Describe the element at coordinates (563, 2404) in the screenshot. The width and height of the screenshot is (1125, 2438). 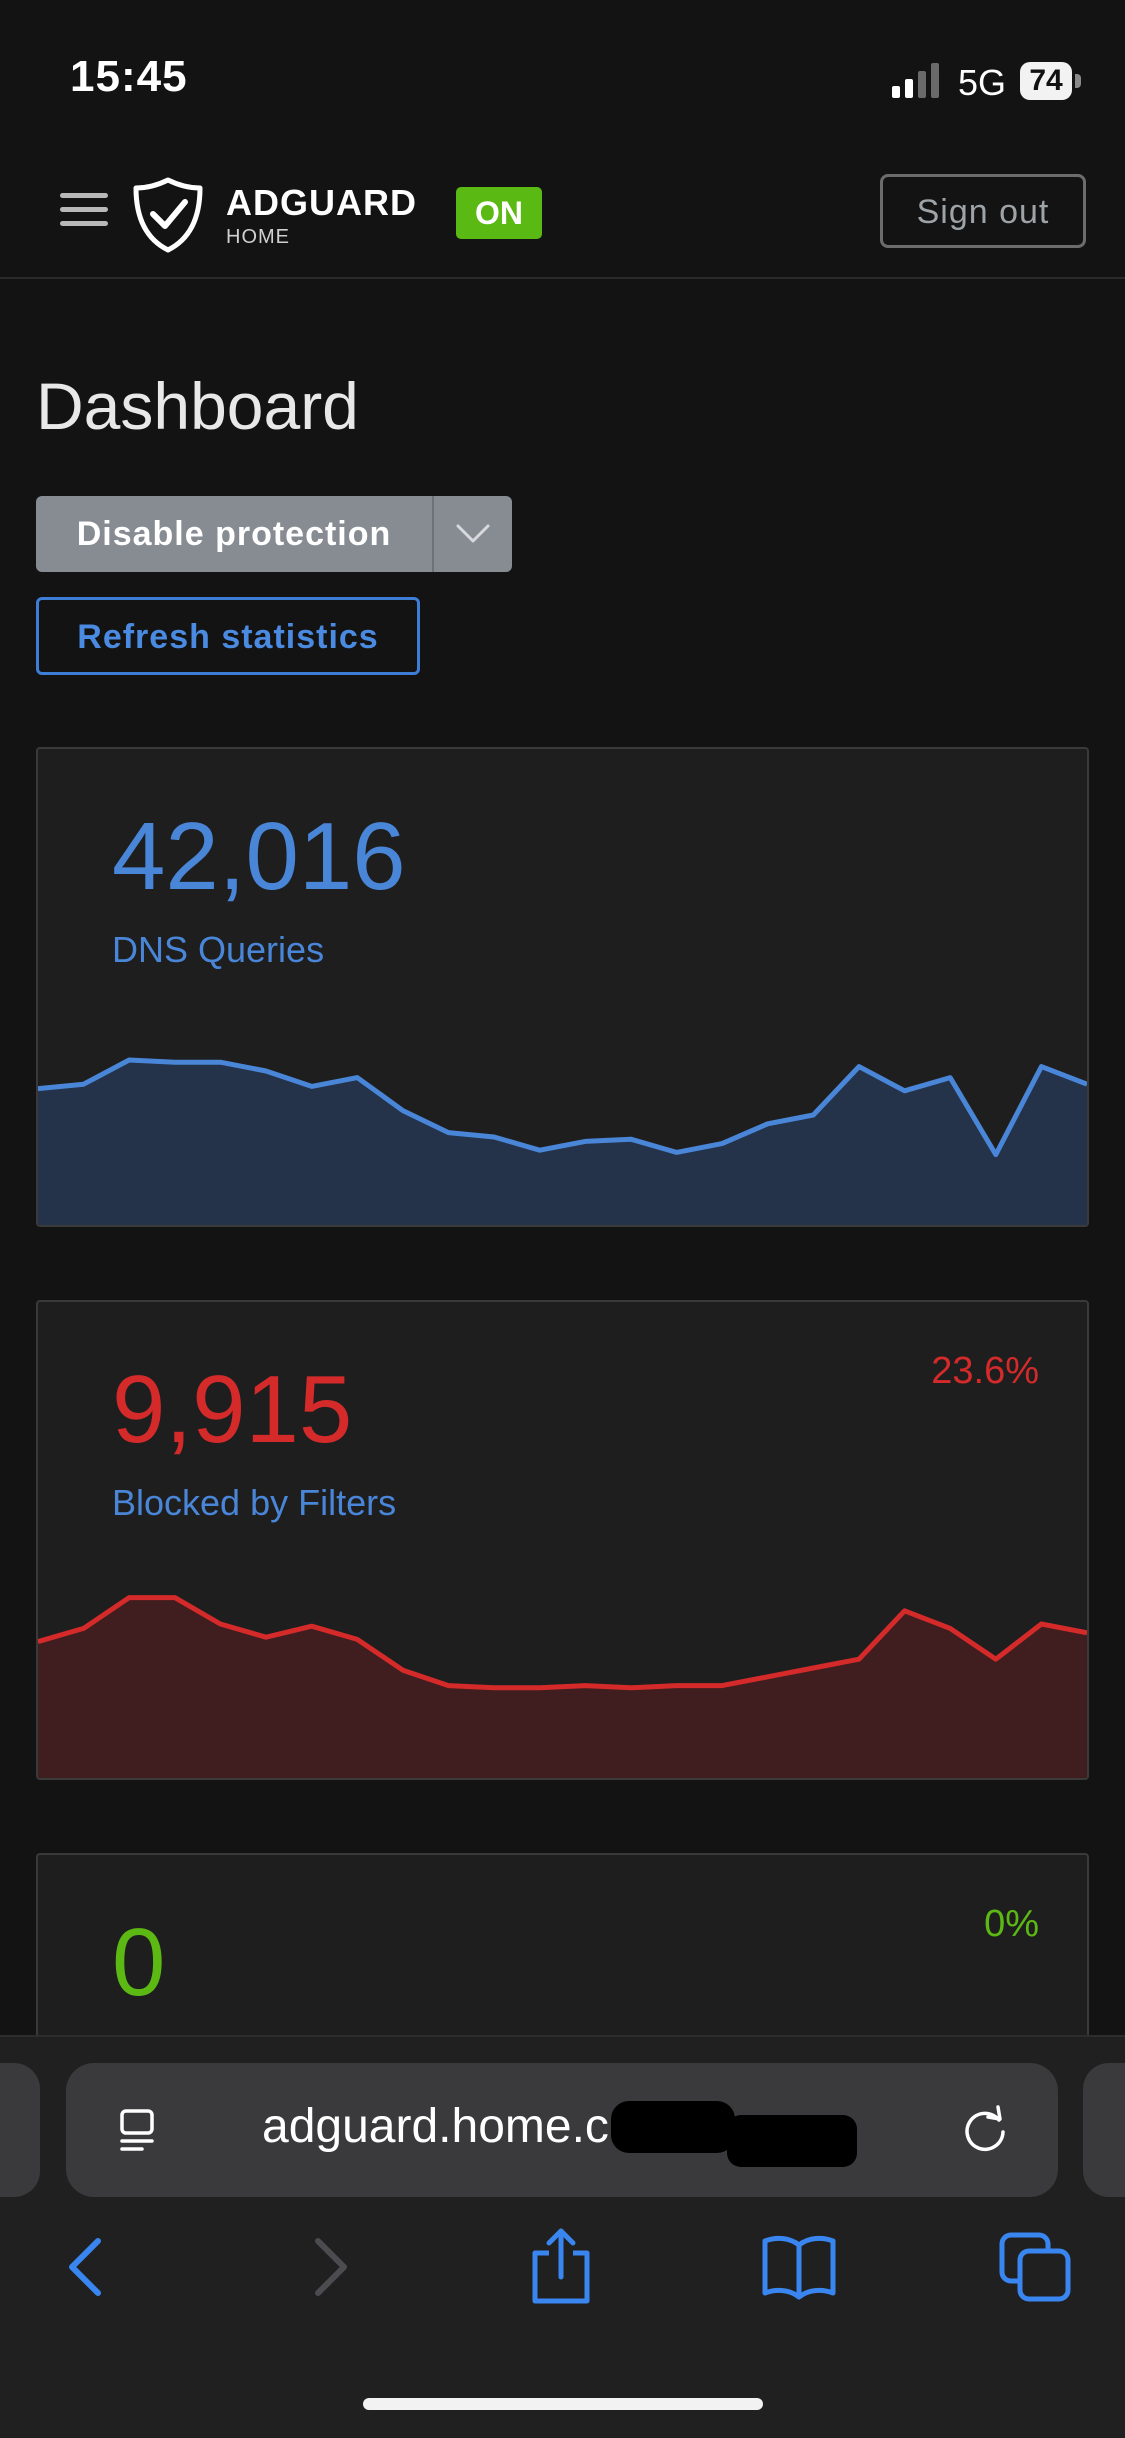
I see `home-indicator` at that location.